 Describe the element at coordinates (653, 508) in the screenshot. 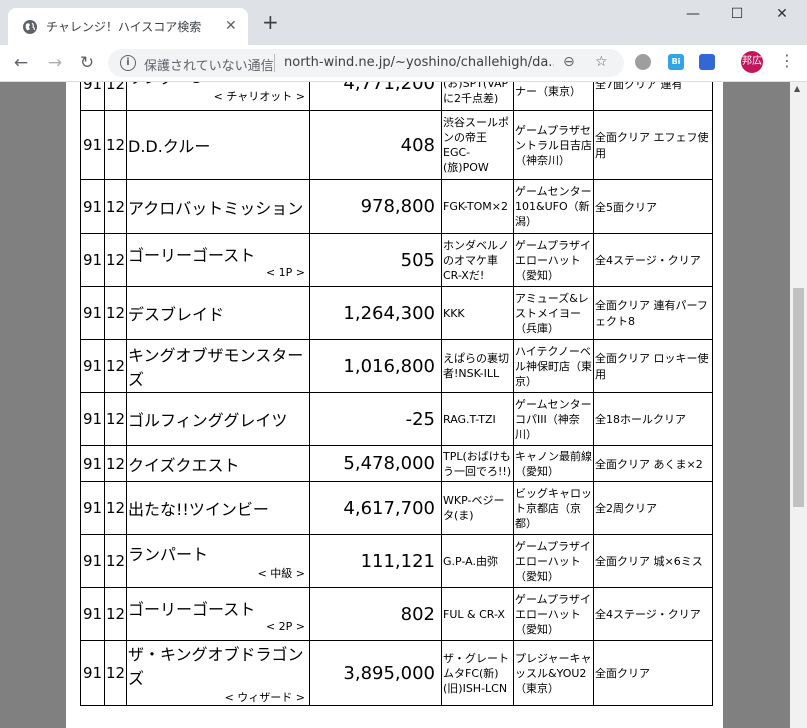

I see `note-cell: 全2周クリア` at that location.